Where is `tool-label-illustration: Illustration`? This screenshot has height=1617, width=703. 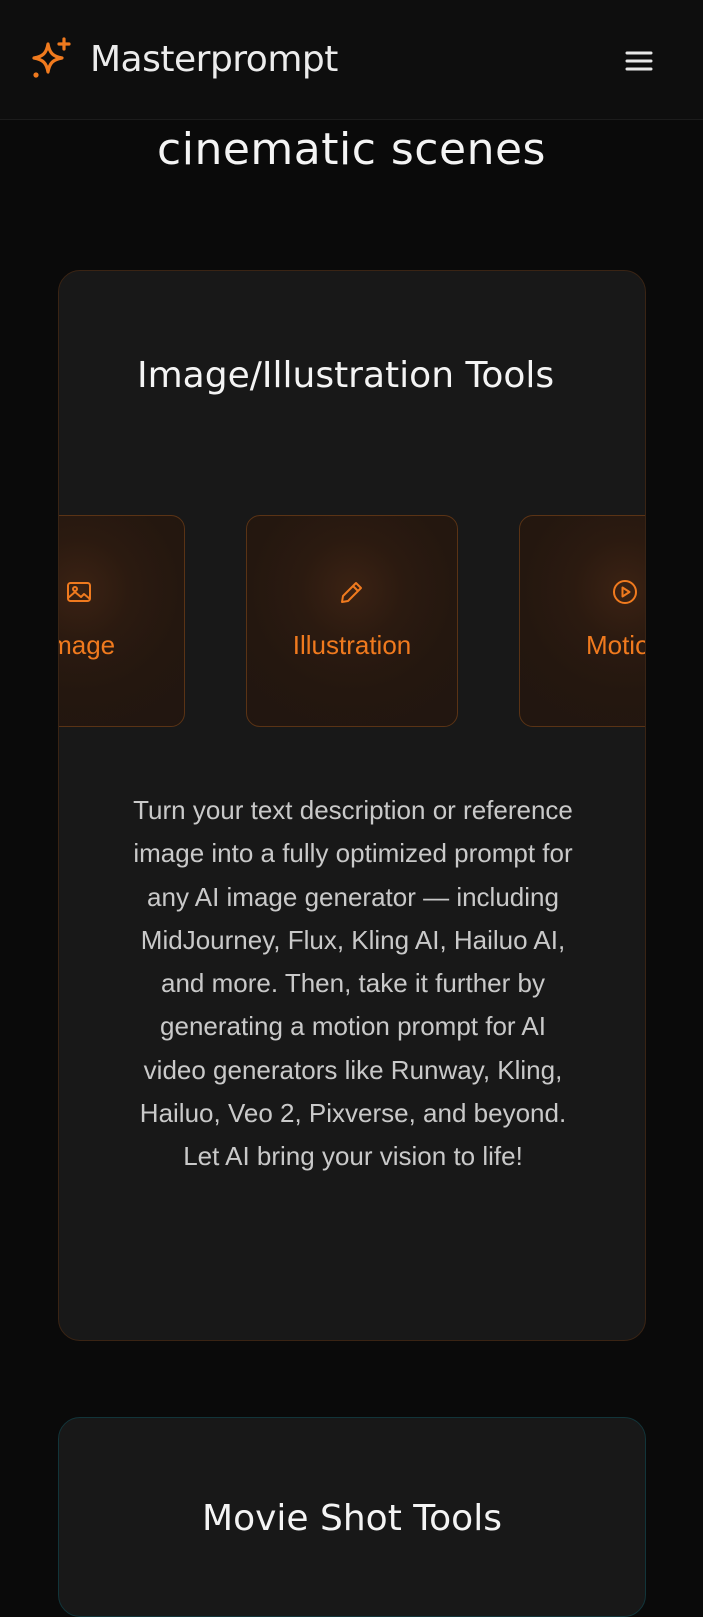 tool-label-illustration: Illustration is located at coordinates (352, 645).